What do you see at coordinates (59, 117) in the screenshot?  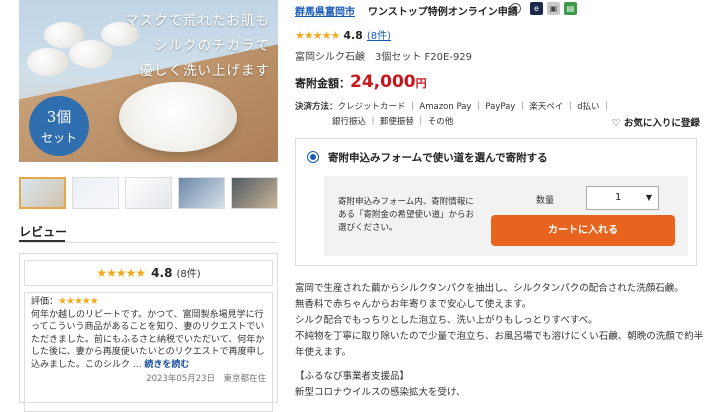 I see `badge-count: 3個` at bounding box center [59, 117].